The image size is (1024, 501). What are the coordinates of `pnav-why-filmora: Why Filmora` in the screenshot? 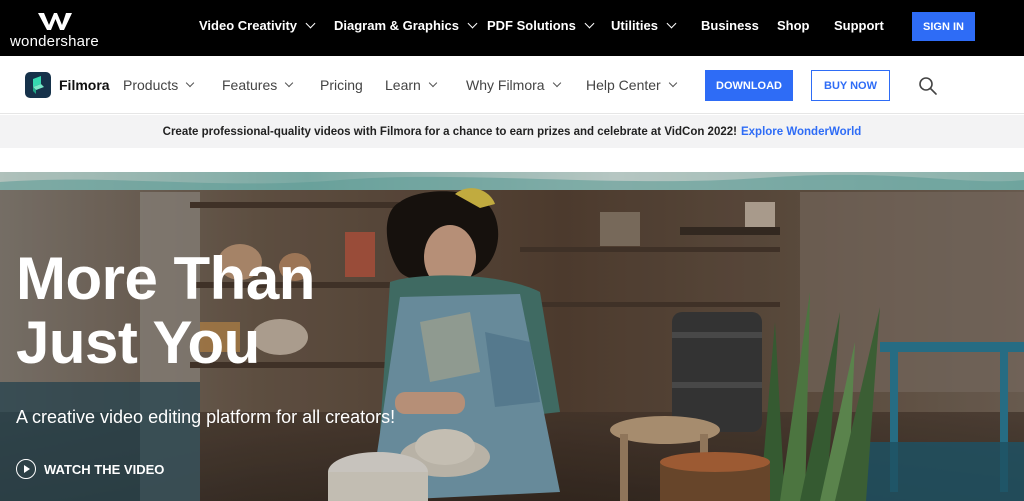 It's located at (513, 85).